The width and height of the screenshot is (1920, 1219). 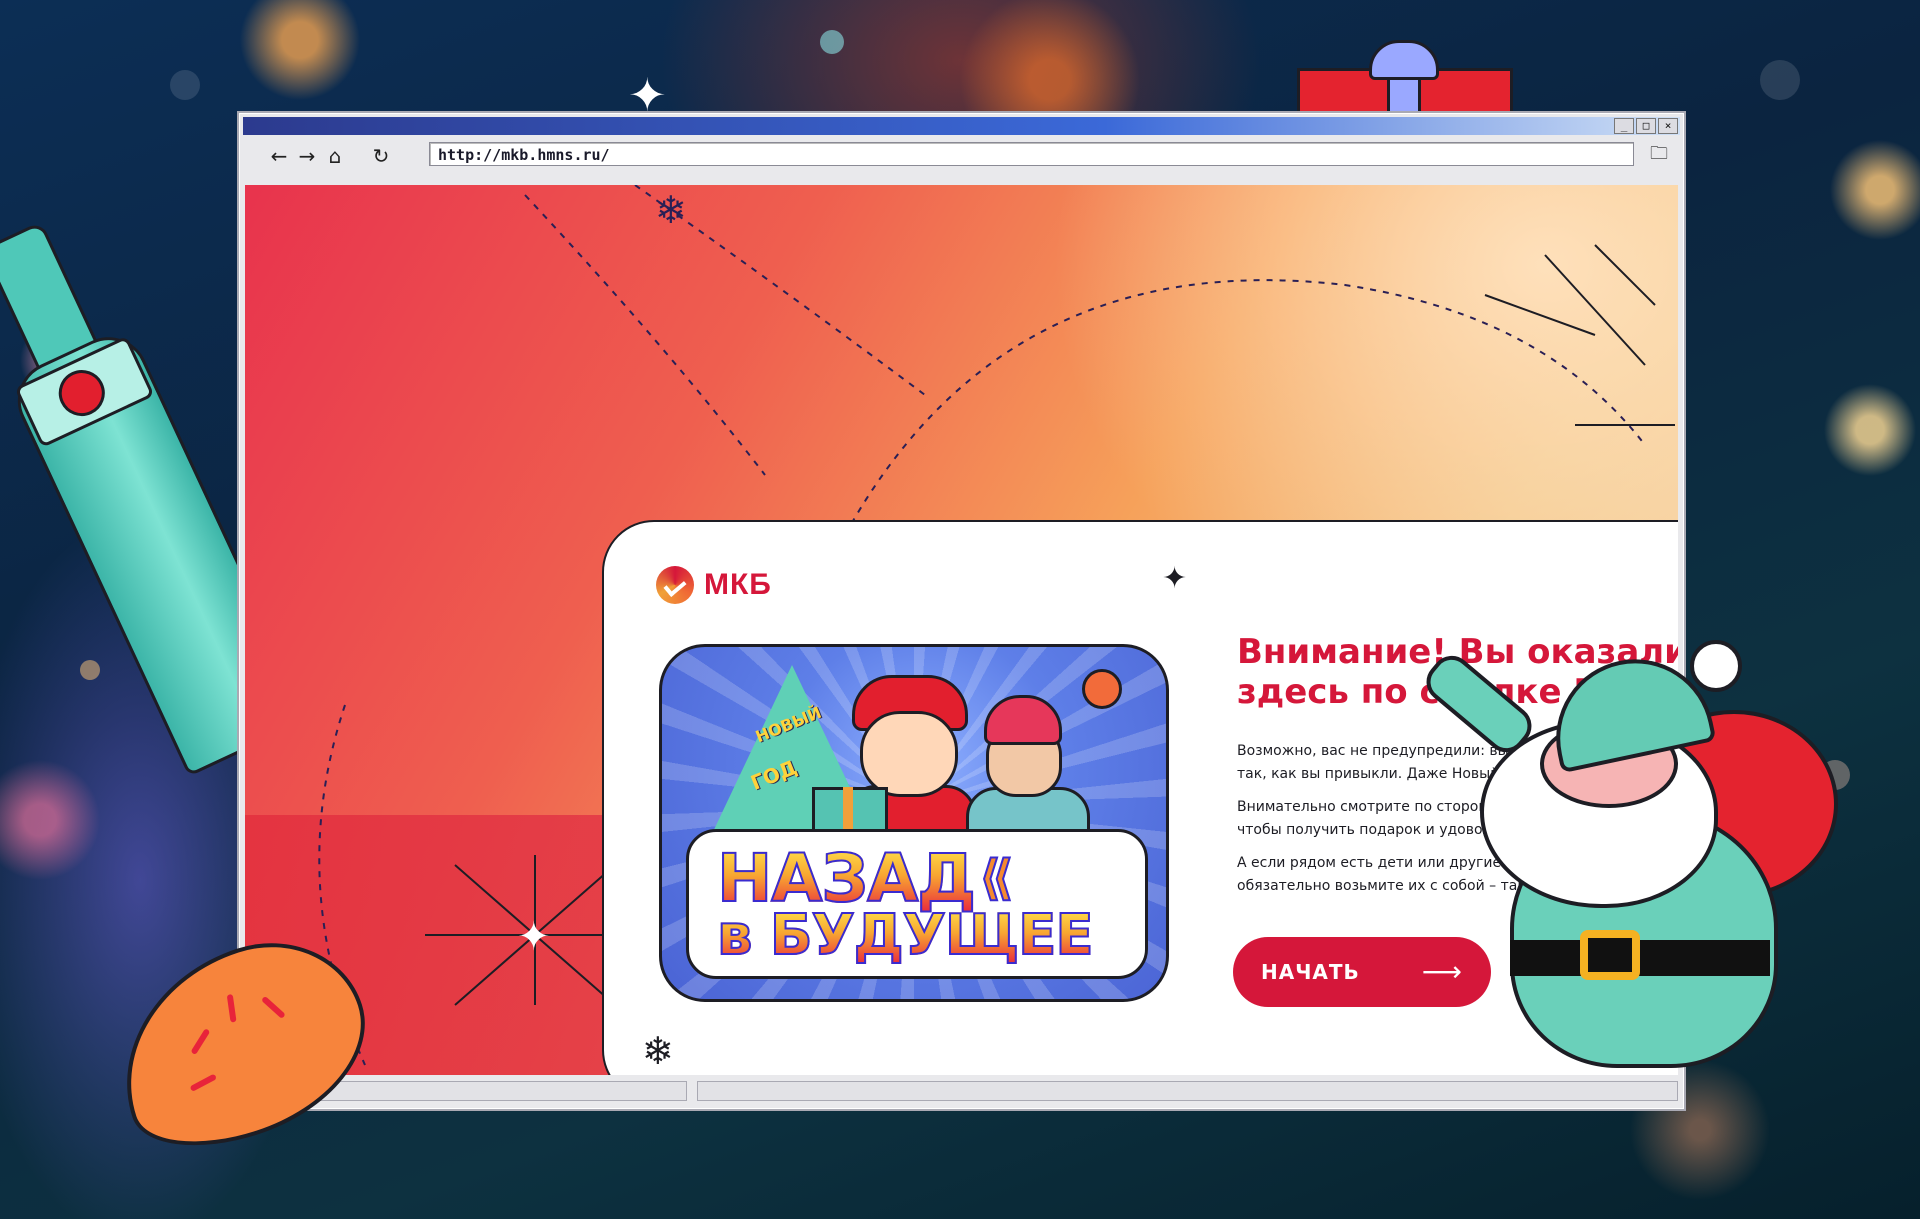 I want to click on santa-claus-illustration, so click(x=1639, y=870).